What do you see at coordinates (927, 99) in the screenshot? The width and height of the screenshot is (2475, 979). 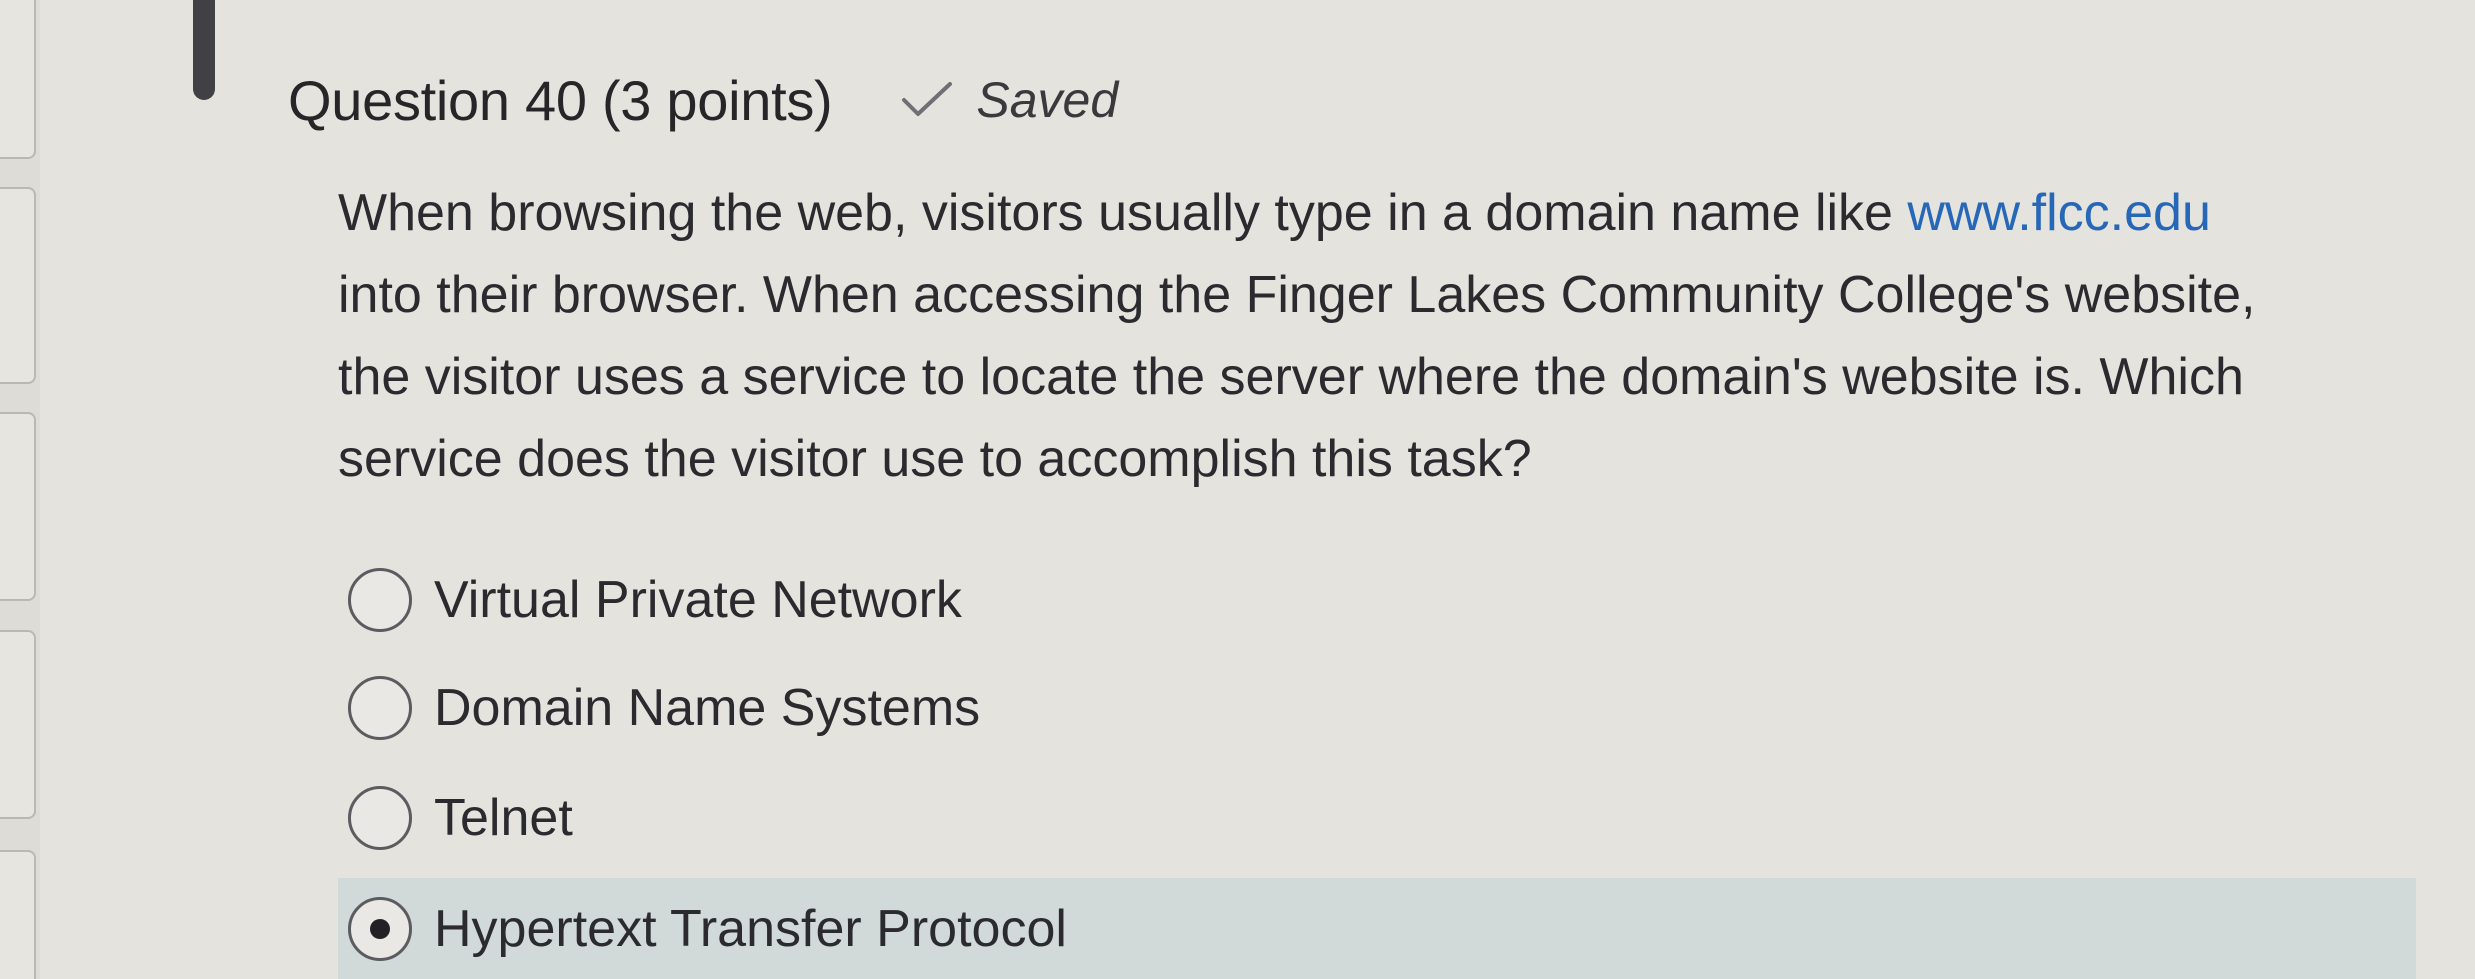 I see `check-icon` at bounding box center [927, 99].